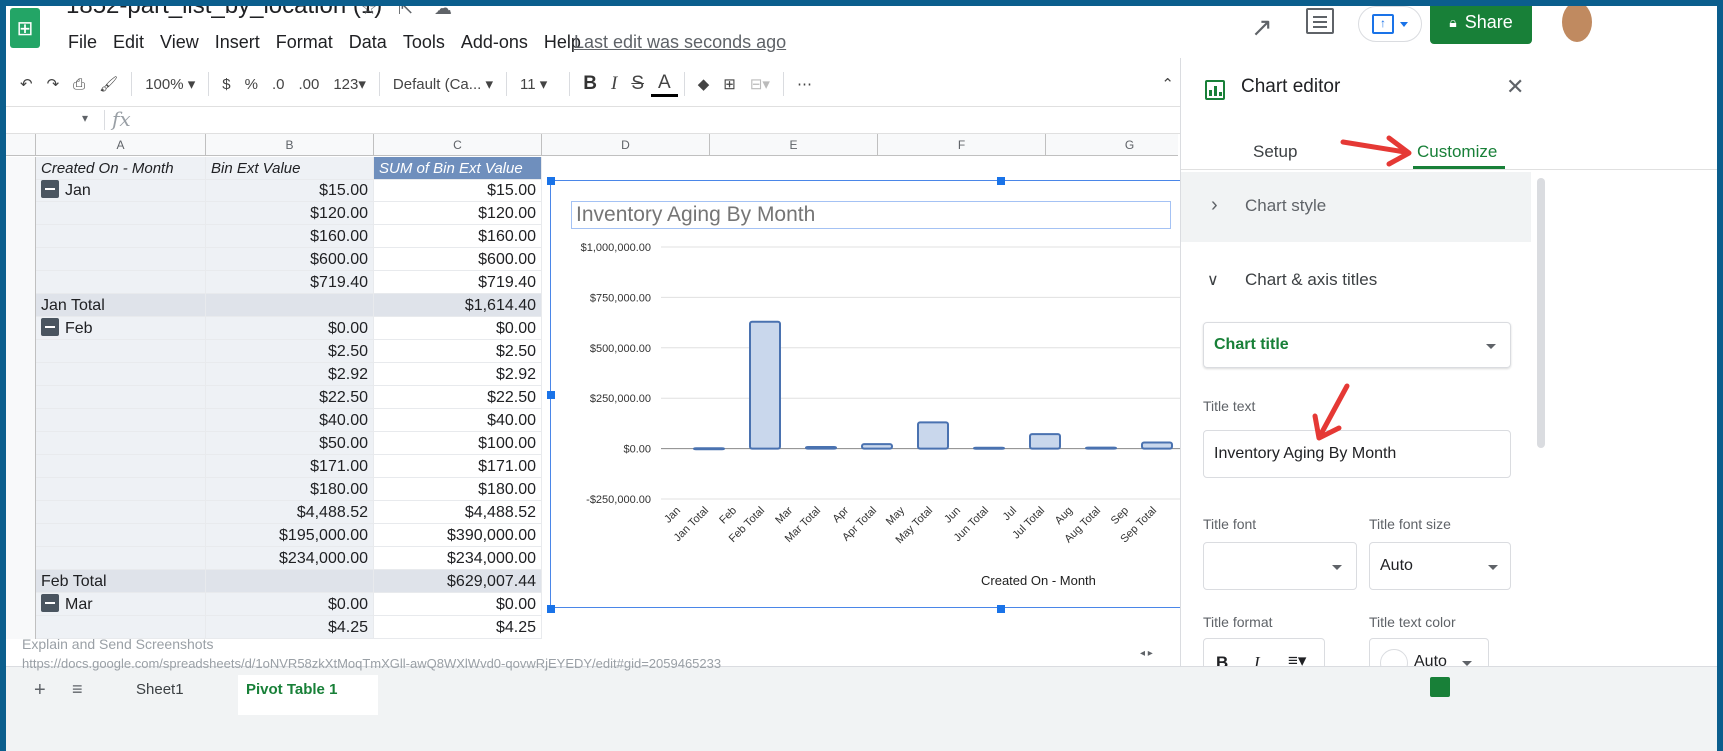 The height and width of the screenshot is (751, 1723). Describe the element at coordinates (290, 213) in the screenshot. I see `cell-bin-ext-value: $120.00` at that location.